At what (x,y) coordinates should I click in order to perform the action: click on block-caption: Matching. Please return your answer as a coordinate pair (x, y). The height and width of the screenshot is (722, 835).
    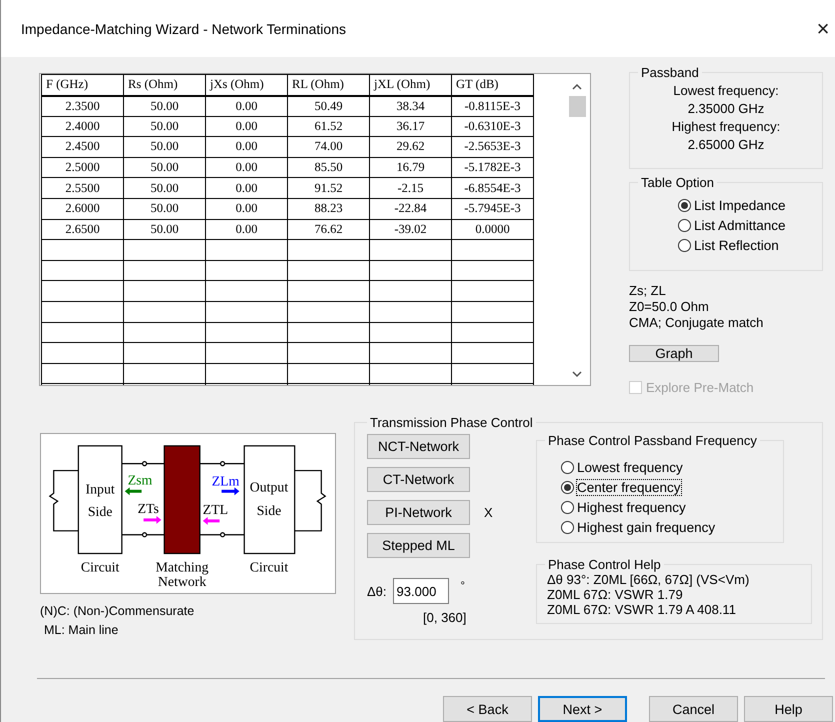
    Looking at the image, I should click on (182, 566).